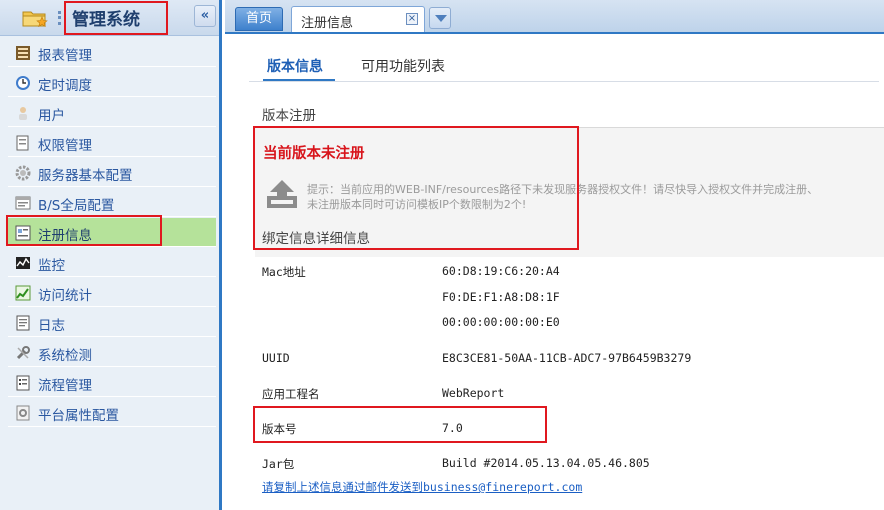 The image size is (884, 510). I want to click on sidebar-item-process-management: 流程管理, so click(112, 382).